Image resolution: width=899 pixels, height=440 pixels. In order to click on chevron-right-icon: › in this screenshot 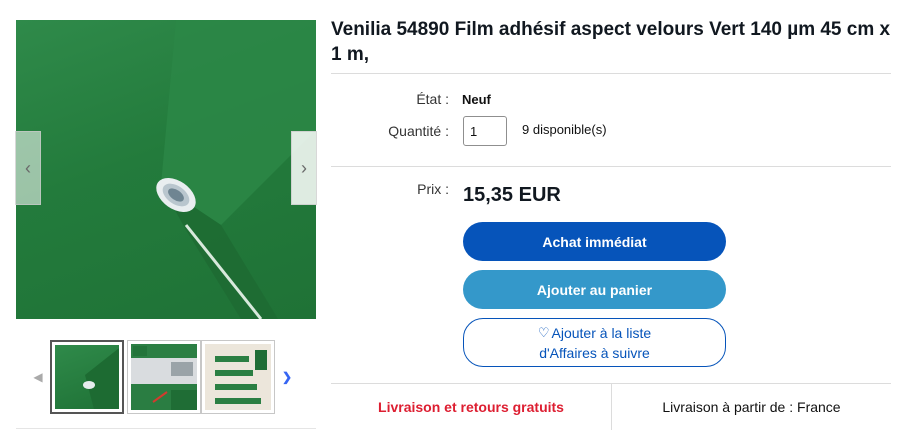, I will do `click(304, 167)`.